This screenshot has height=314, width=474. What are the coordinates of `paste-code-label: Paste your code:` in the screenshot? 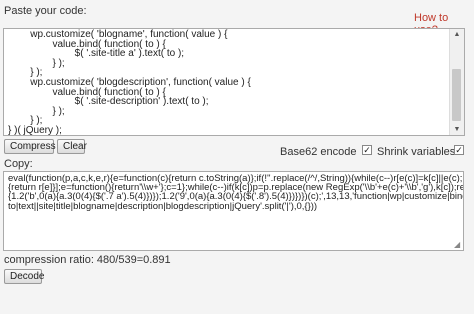 It's located at (45, 11).